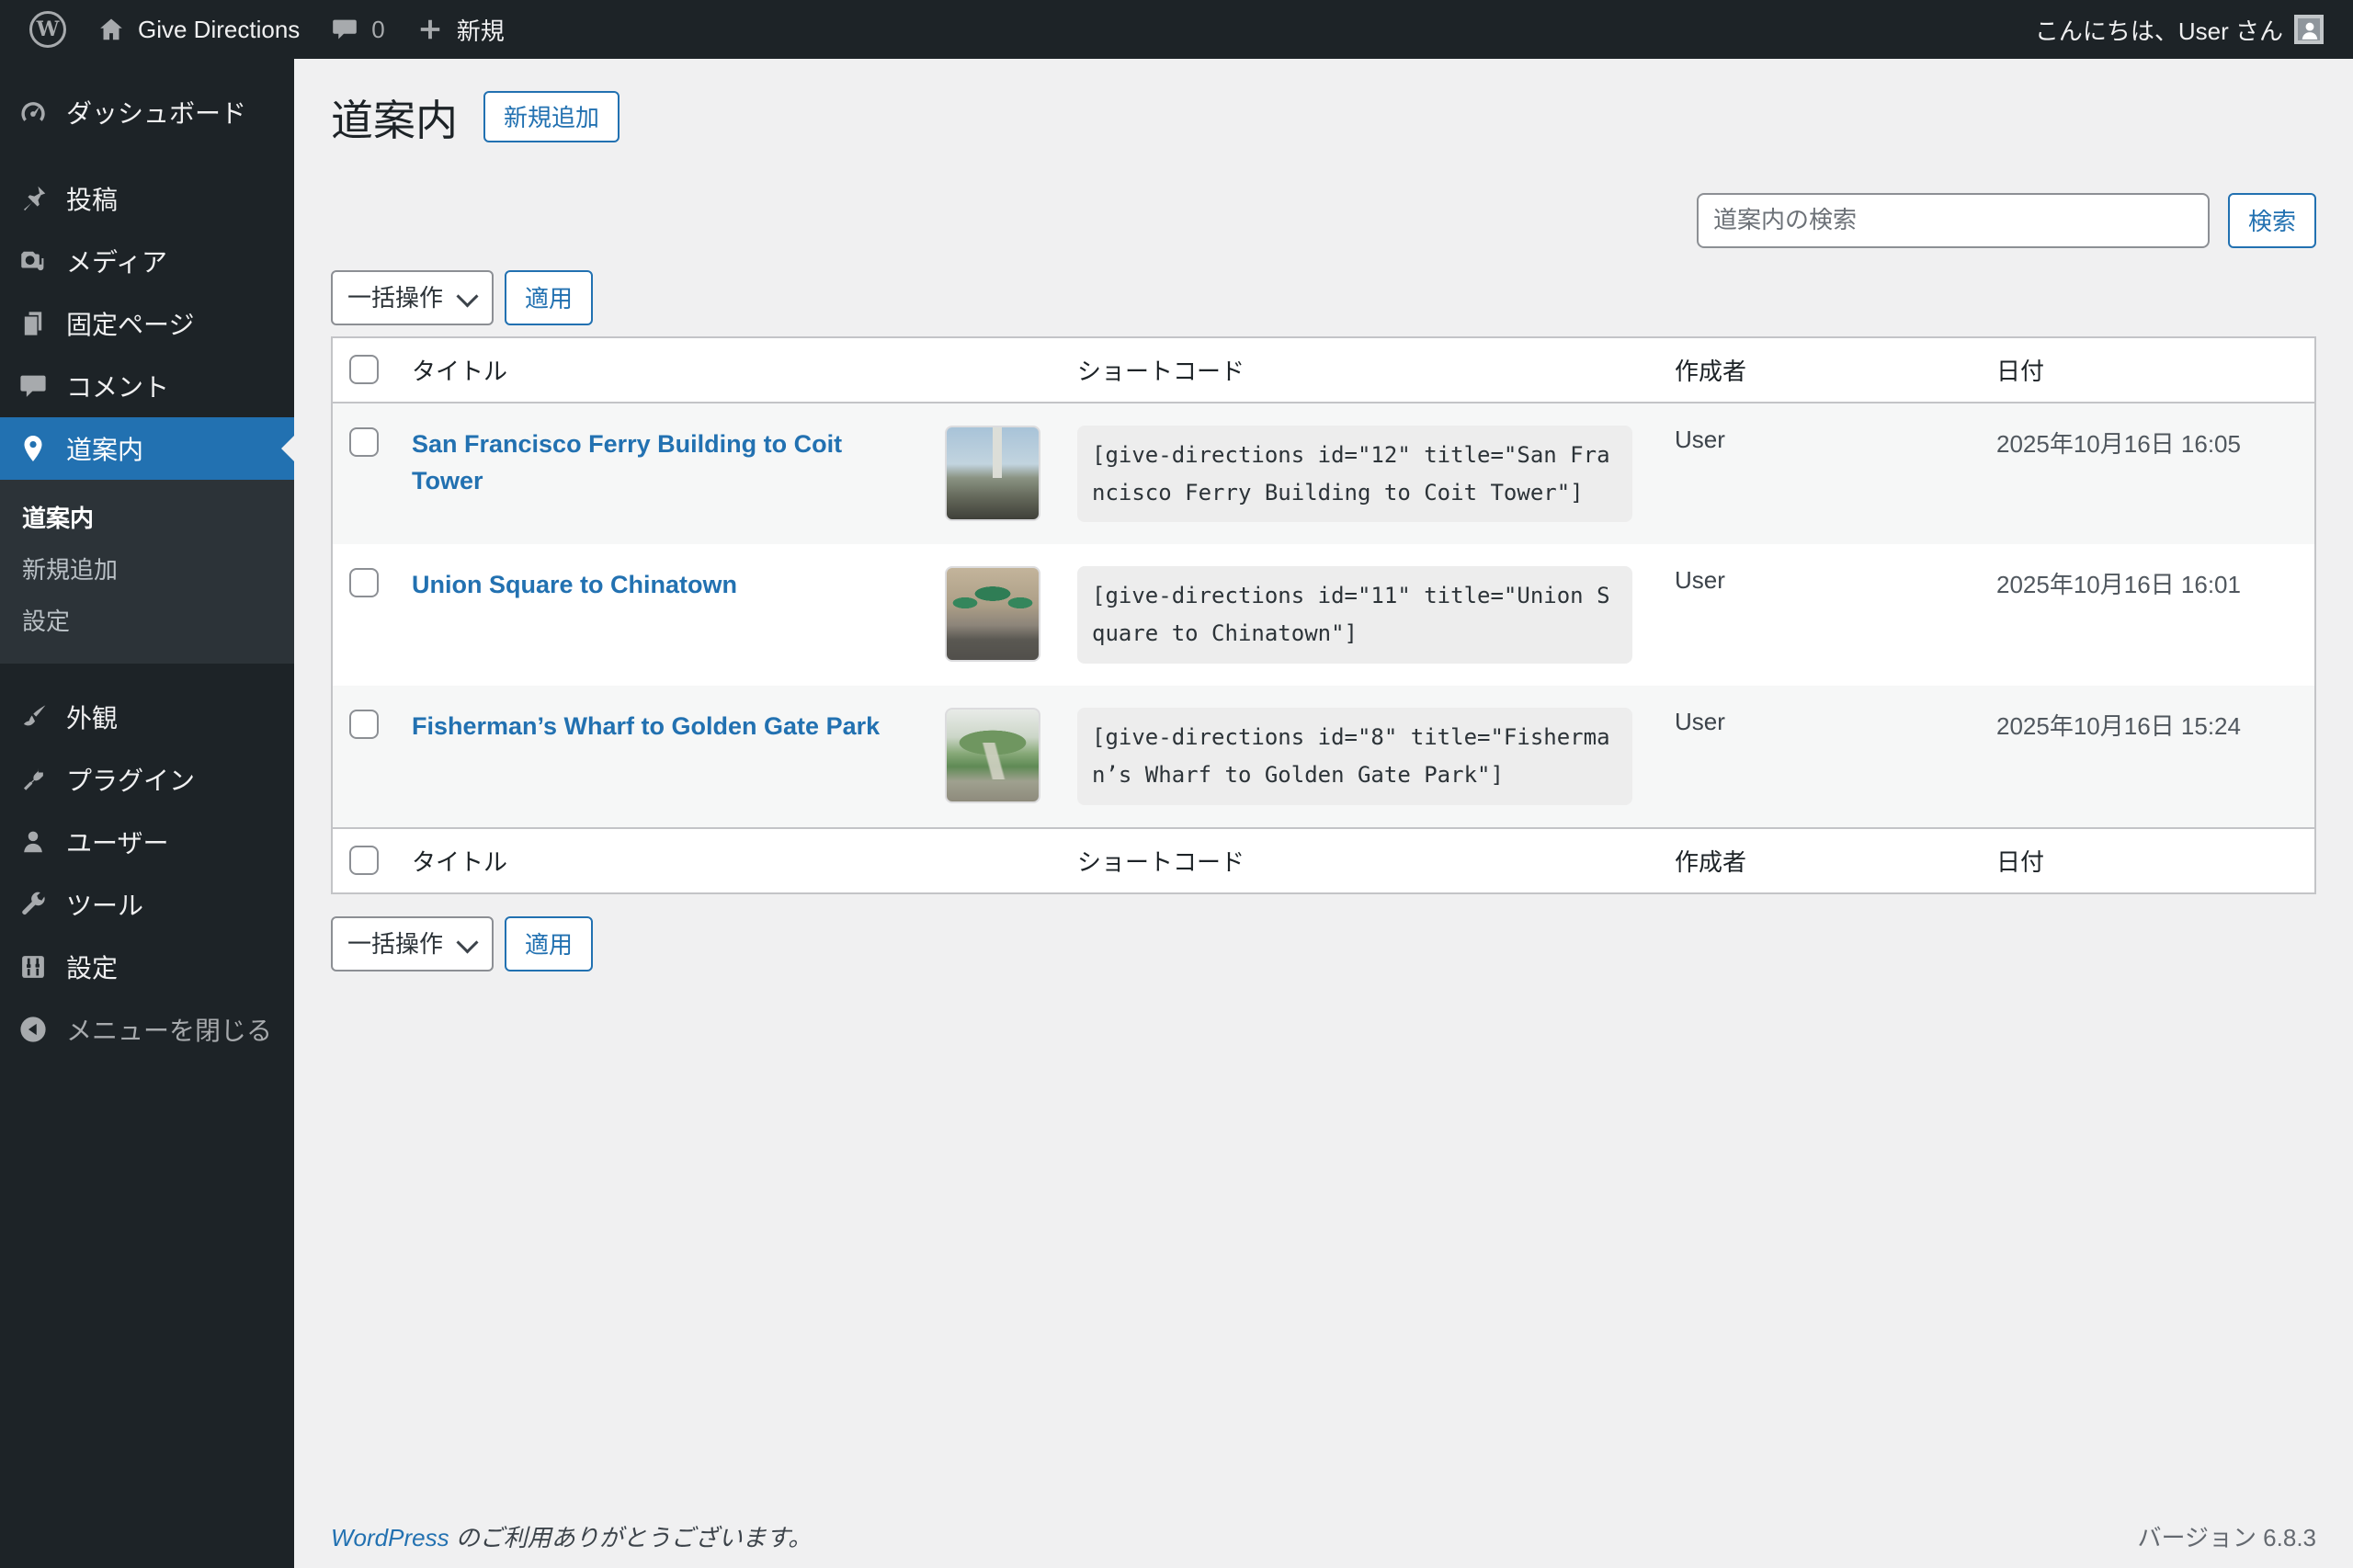 This screenshot has height=1568, width=2353. I want to click on post-title-link: Fisherman’s Wharf to Golden Gate Park, so click(646, 726).